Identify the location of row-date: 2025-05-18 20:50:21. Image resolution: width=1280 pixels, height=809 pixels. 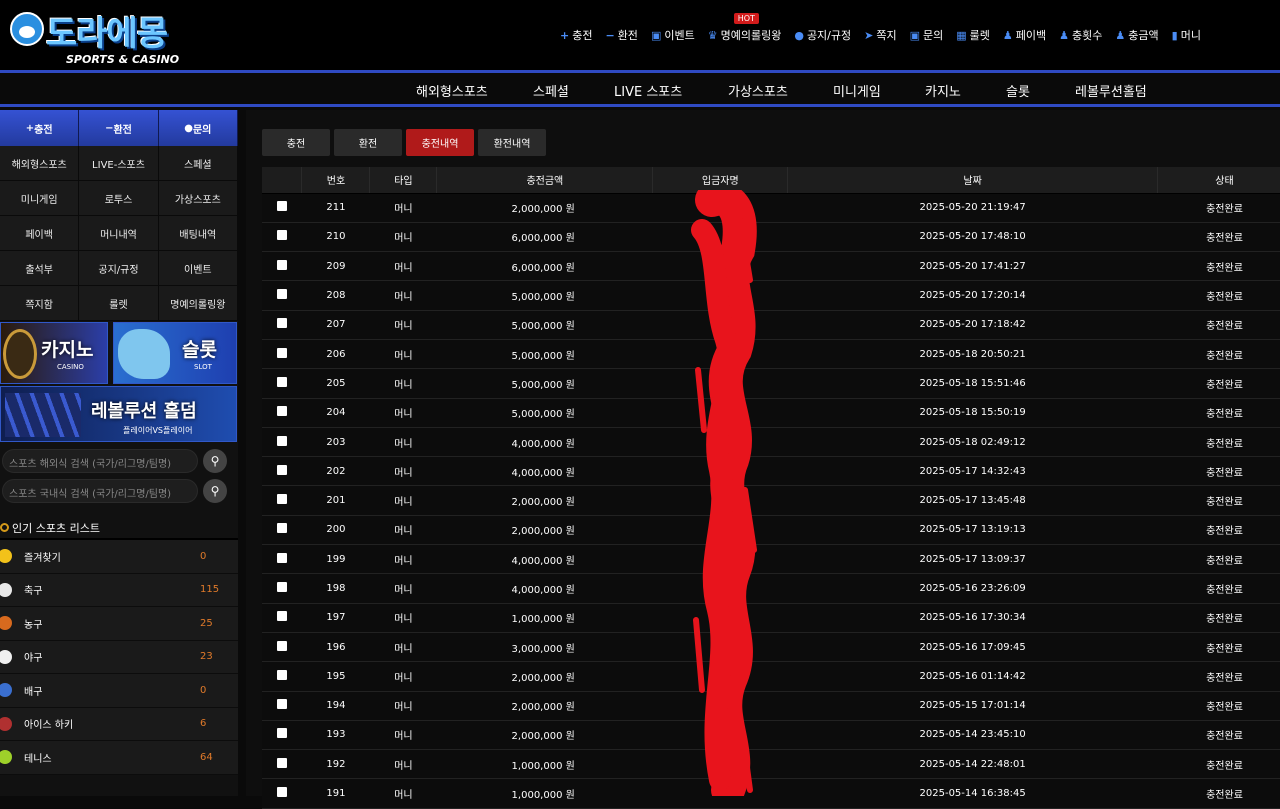
(972, 354).